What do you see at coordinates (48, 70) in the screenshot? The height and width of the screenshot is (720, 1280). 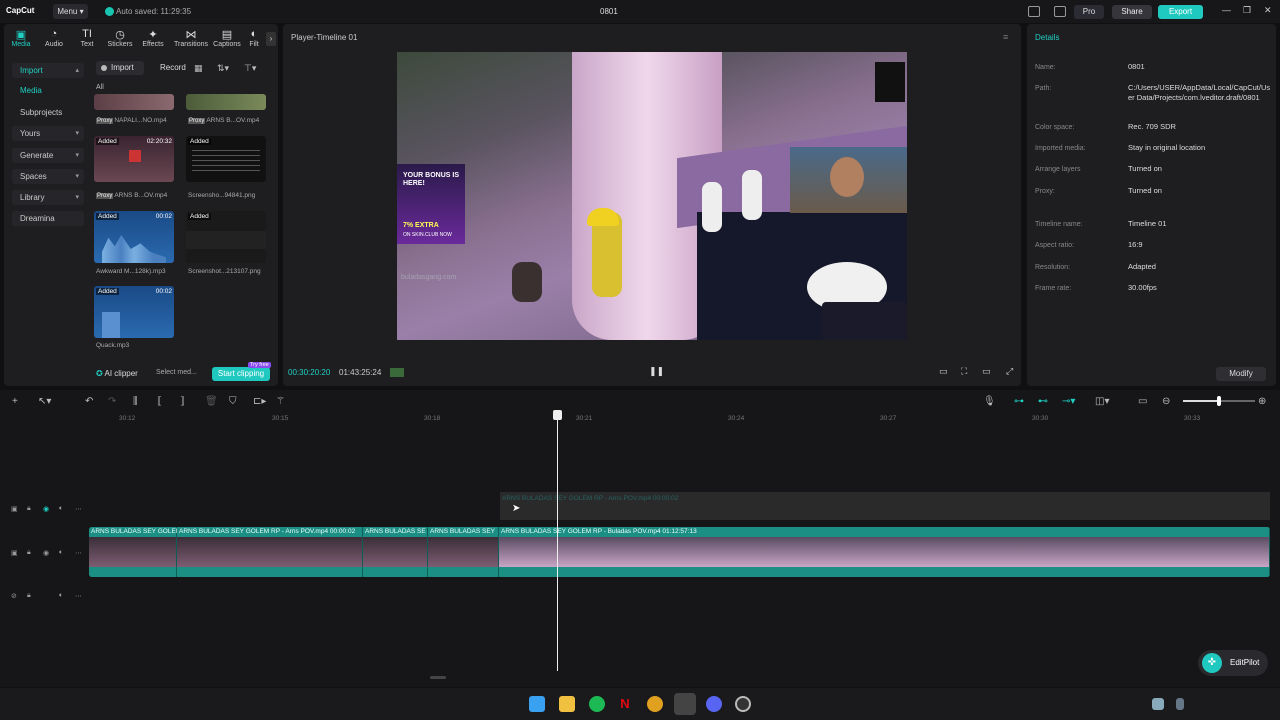 I see `nav-import: Import ▴` at bounding box center [48, 70].